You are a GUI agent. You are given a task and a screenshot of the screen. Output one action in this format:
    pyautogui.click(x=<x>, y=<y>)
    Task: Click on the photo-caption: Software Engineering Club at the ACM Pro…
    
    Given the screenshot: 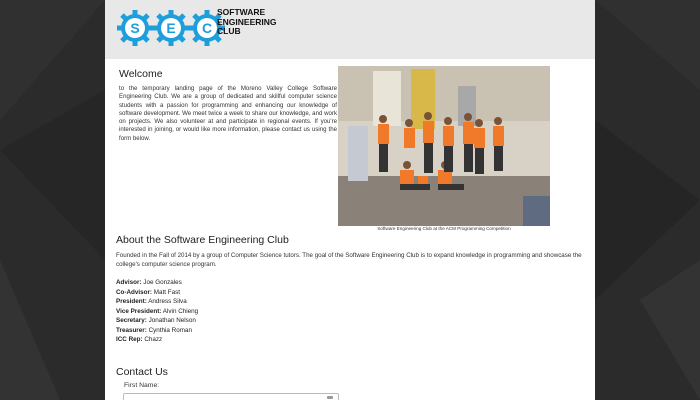 What is the action you would take?
    pyautogui.click(x=444, y=228)
    